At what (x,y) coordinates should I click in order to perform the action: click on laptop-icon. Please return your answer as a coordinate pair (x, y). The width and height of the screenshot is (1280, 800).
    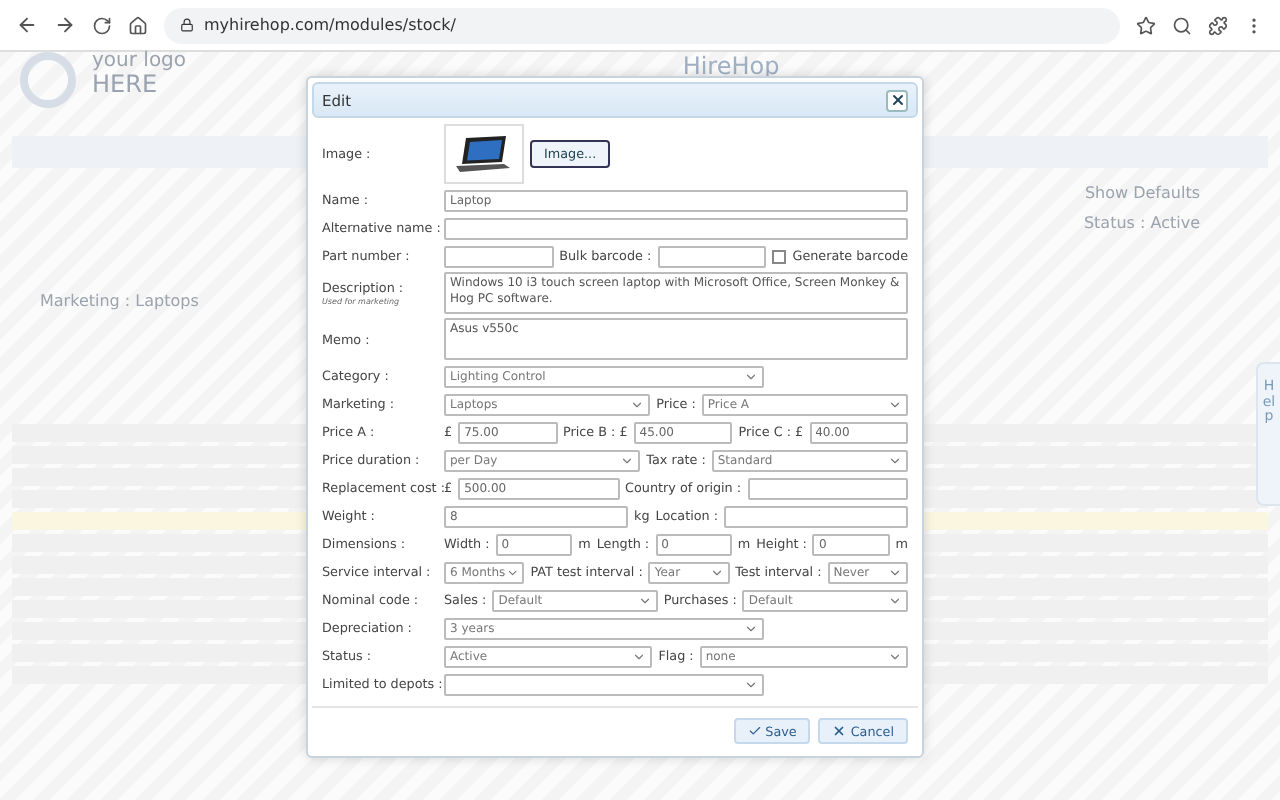
    Looking at the image, I should click on (484, 154).